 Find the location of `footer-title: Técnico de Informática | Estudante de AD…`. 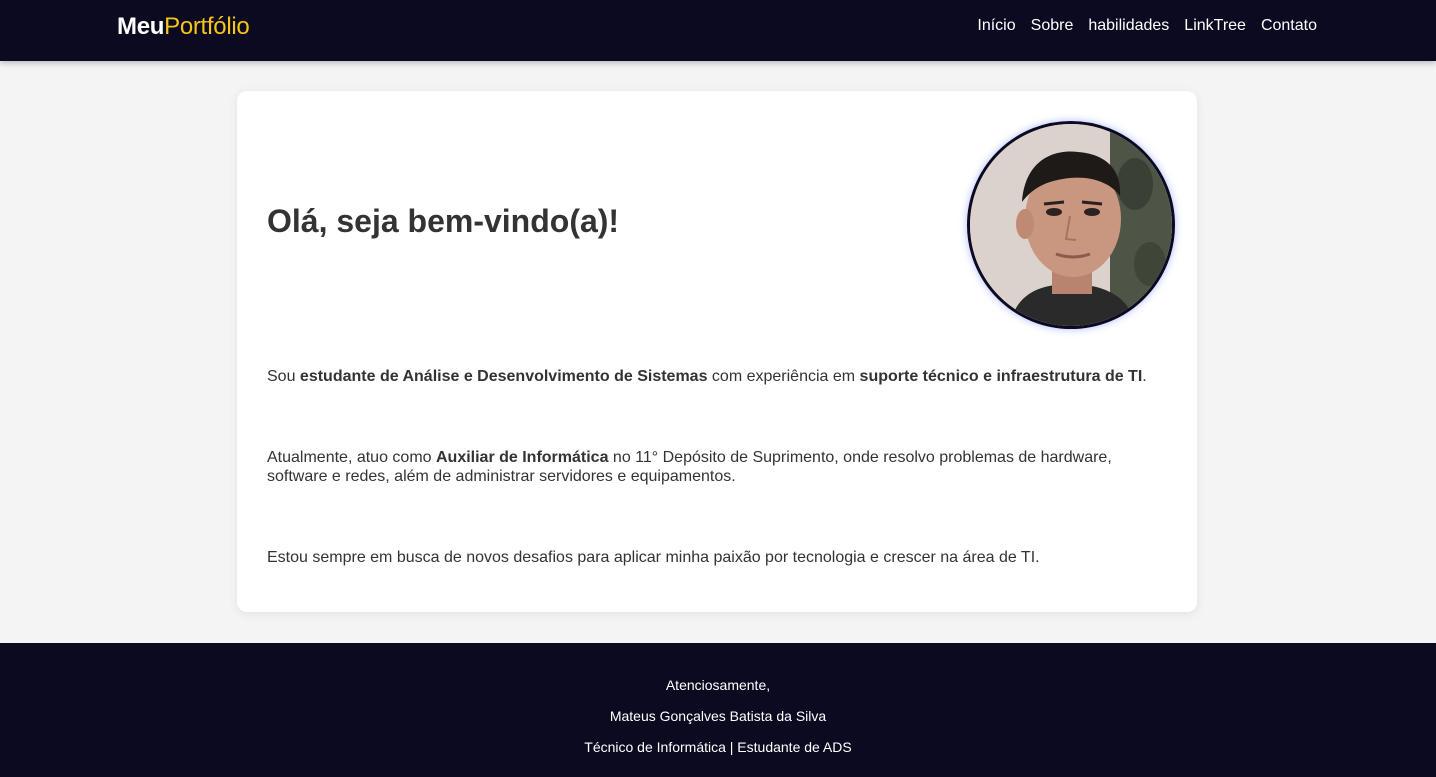

footer-title: Técnico de Informática | Estudante de AD… is located at coordinates (718, 747).